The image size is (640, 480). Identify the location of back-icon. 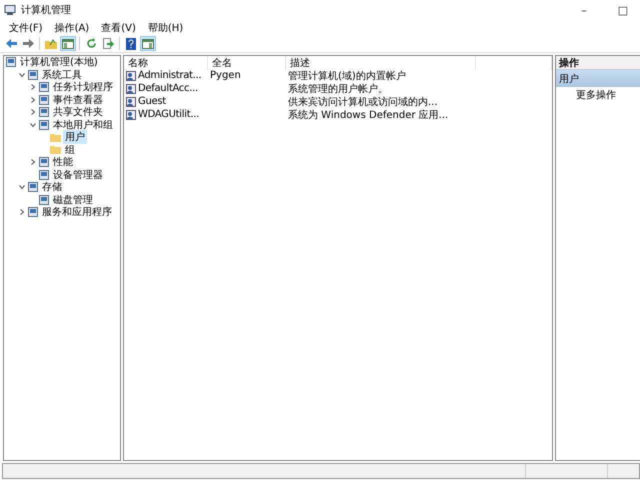
(11, 43).